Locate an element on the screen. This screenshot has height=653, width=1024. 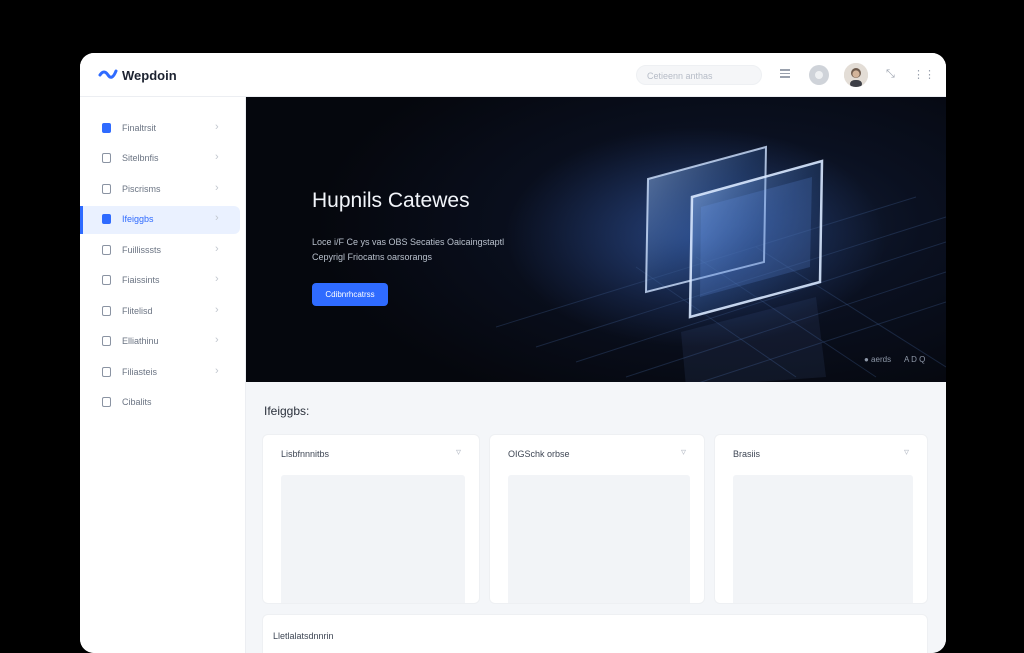
sidebar-item-8: Elliathinu › is located at coordinates (158, 342).